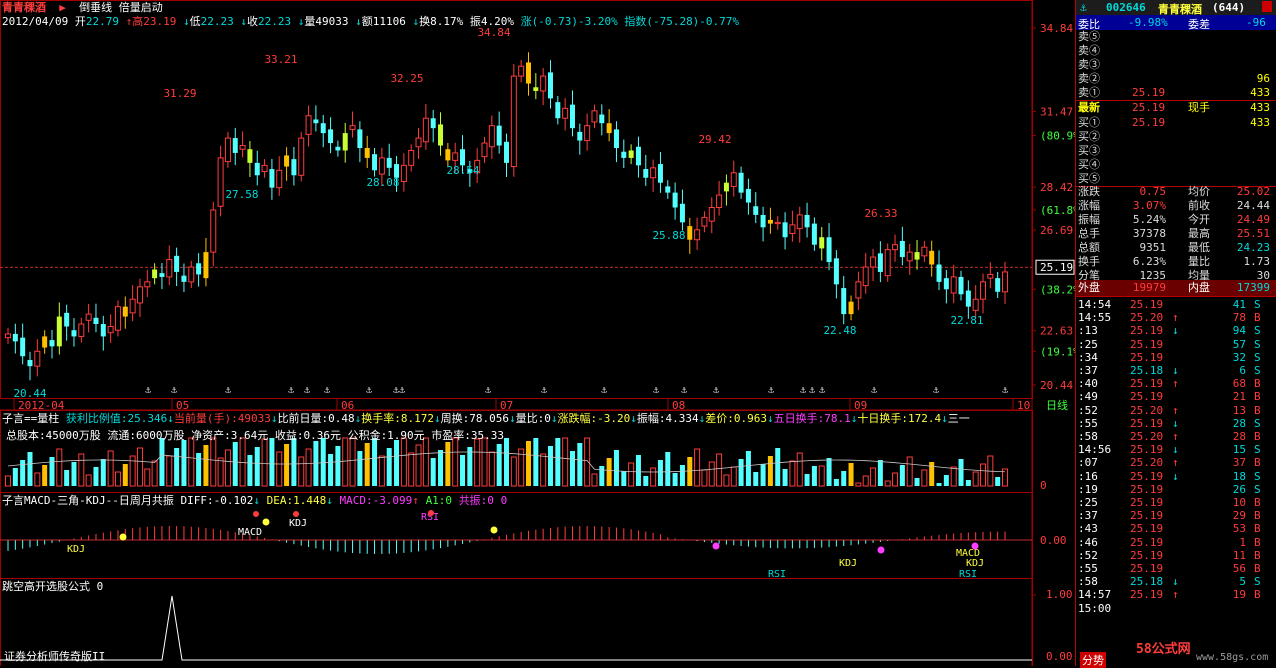  Describe the element at coordinates (1174, 192) in the screenshot. I see `stat-row: 涨跌 0.75 均价 25.02` at that location.